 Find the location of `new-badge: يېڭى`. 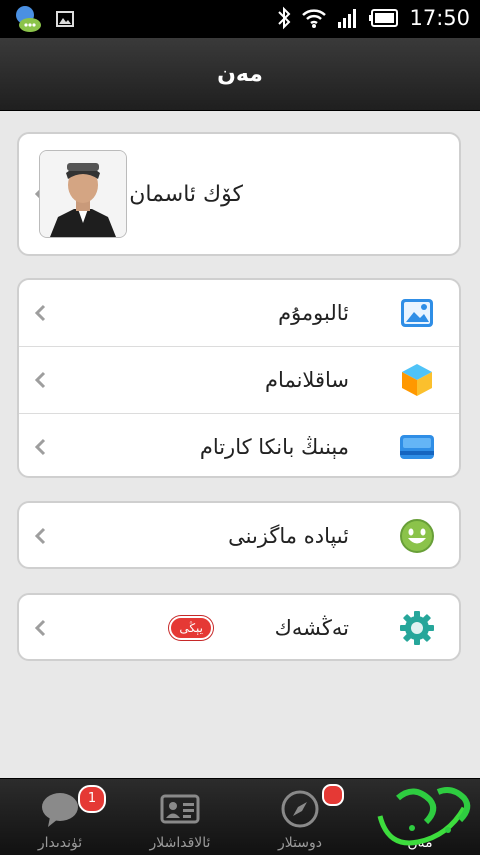

new-badge: يېڭى is located at coordinates (191, 628).